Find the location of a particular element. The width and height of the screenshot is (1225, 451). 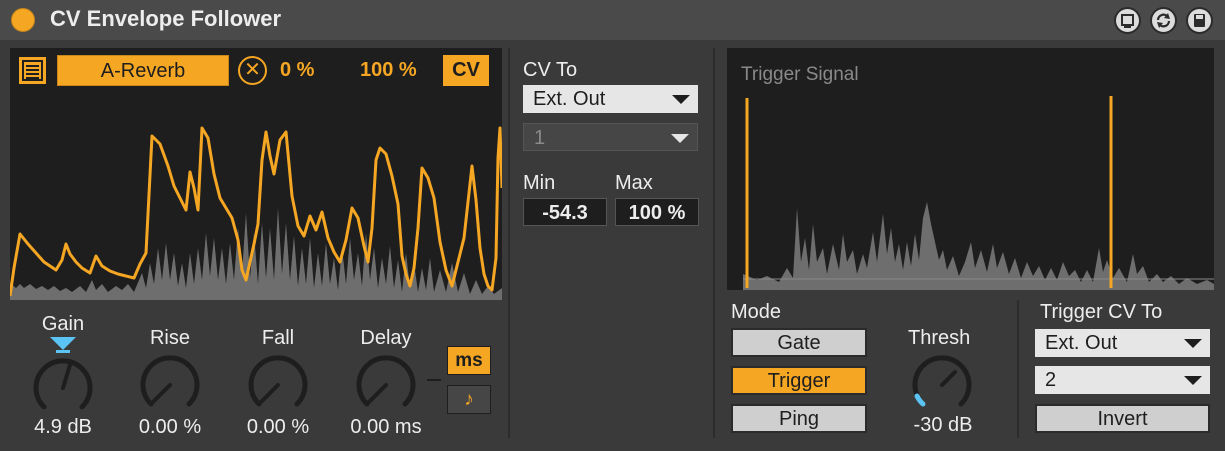

trigger-channel-dropdown: 2 is located at coordinates (1122, 380).